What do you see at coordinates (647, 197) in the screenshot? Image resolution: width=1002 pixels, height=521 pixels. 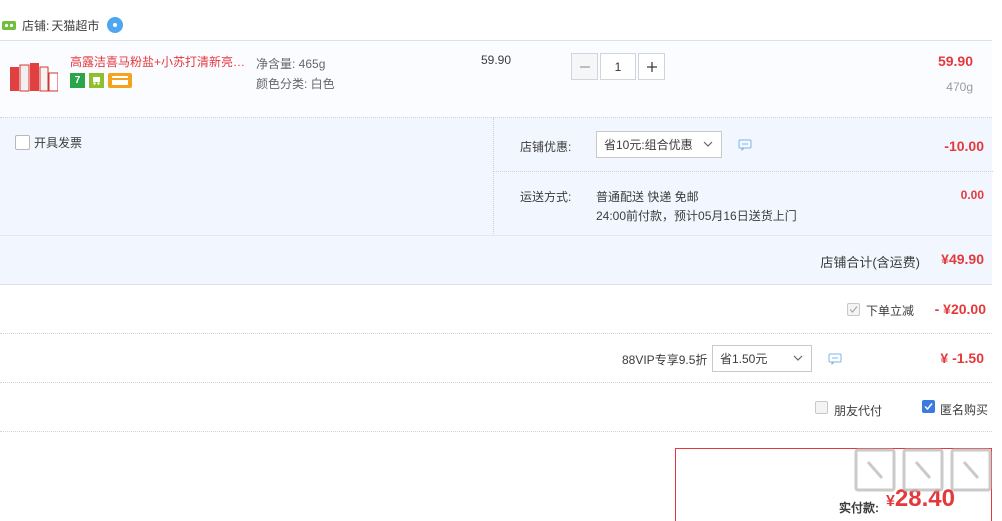 I see `shipping-method-value: 普通配送 快递 免邮` at bounding box center [647, 197].